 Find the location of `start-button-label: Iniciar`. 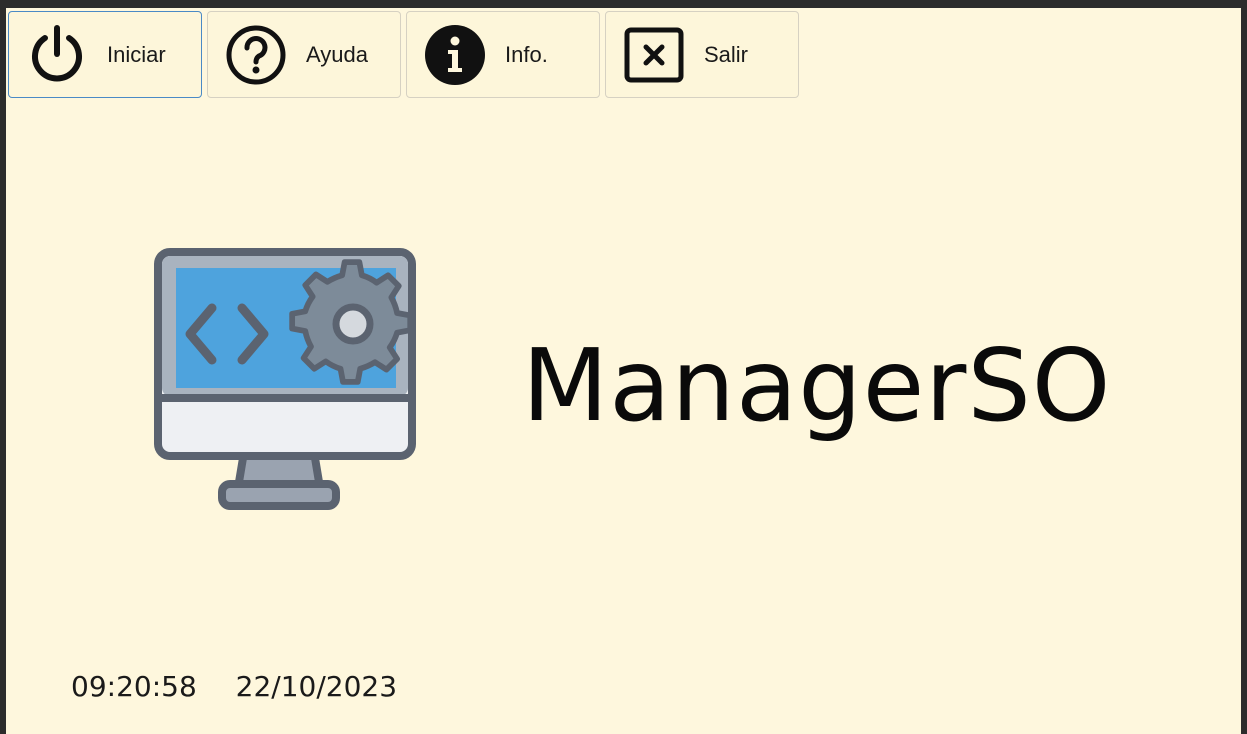

start-button-label: Iniciar is located at coordinates (136, 54).